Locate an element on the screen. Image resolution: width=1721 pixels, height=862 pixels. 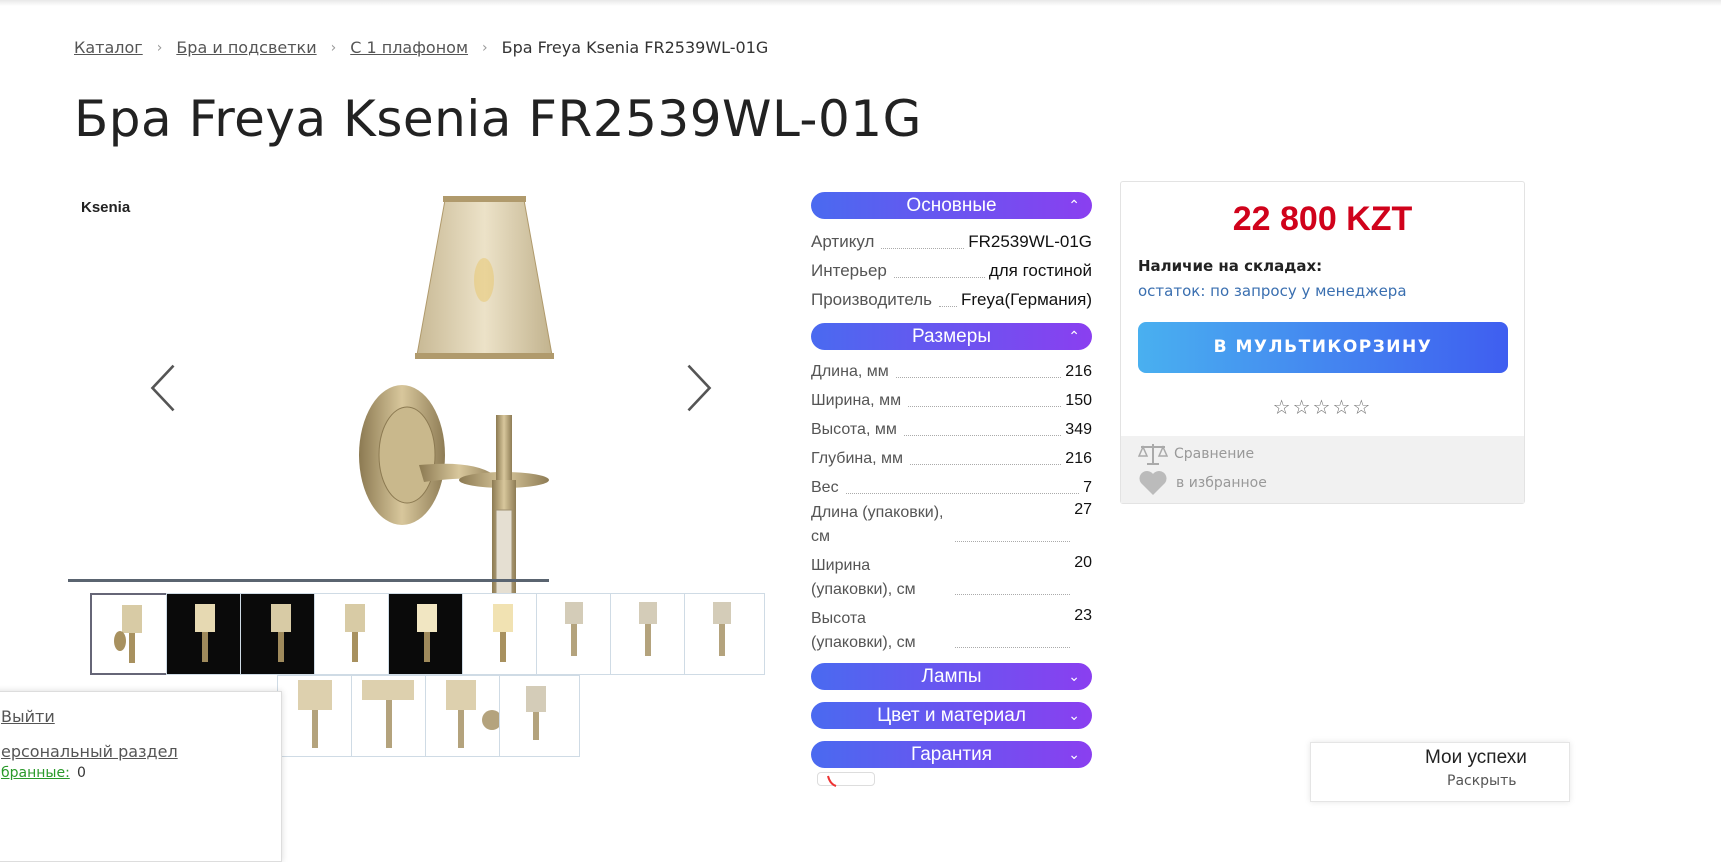
spec-key: Высота (упаковки), см is located at coordinates (881, 629).